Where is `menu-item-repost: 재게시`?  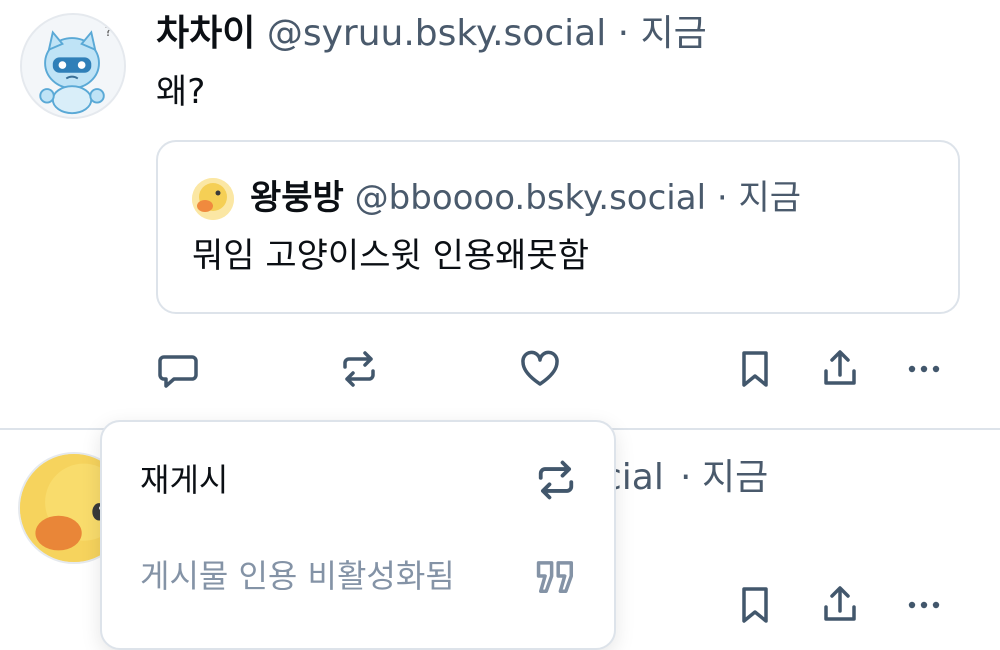 menu-item-repost: 재게시 is located at coordinates (358, 480).